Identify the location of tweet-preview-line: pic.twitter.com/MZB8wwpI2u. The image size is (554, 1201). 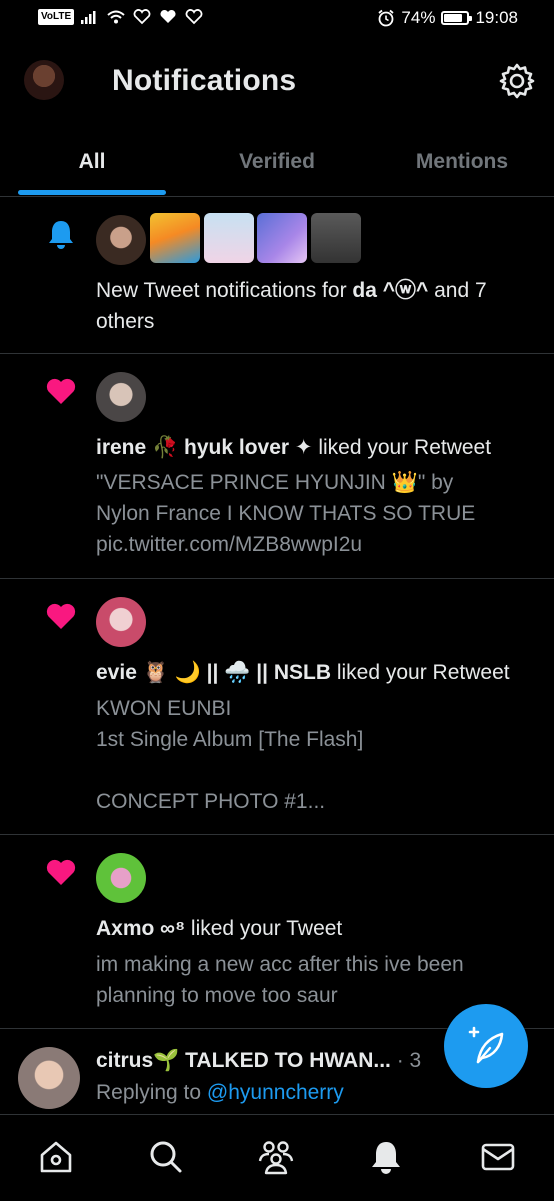
(229, 544).